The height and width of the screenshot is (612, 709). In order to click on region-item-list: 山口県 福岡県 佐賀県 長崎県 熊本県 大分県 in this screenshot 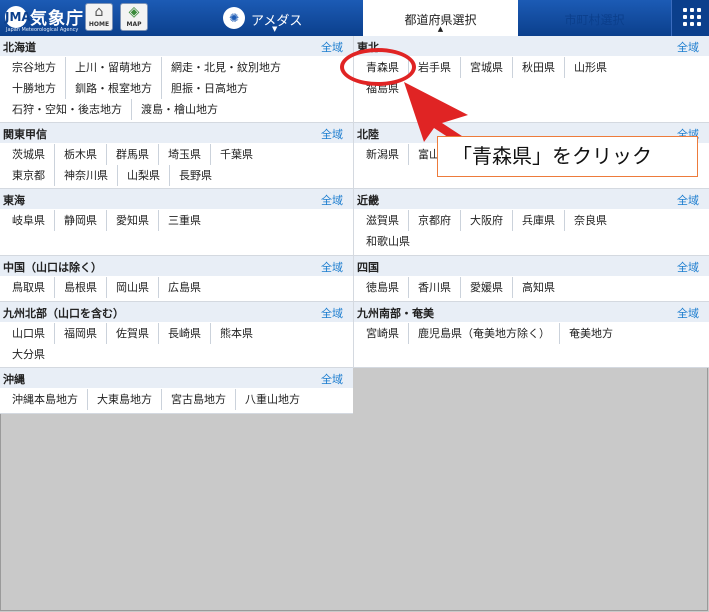, I will do `click(176, 343)`.